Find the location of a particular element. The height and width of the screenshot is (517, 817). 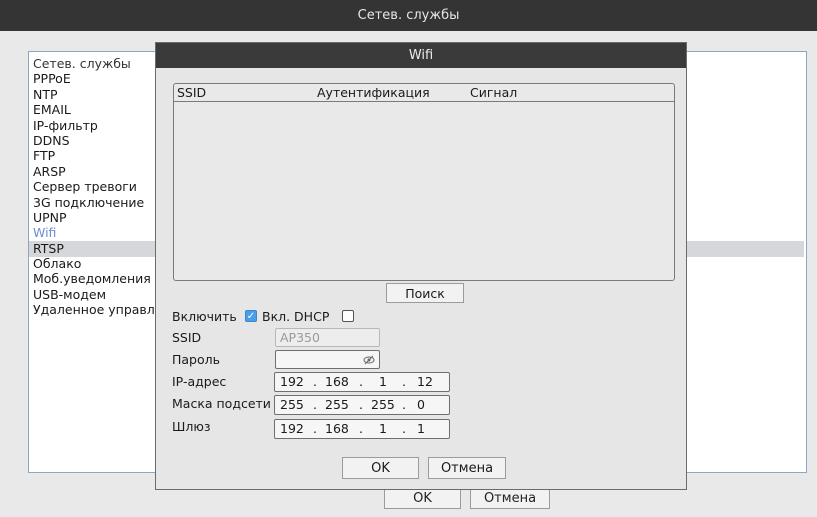

service-item-alarm-server: Сервер тревоги is located at coordinates (101, 186).